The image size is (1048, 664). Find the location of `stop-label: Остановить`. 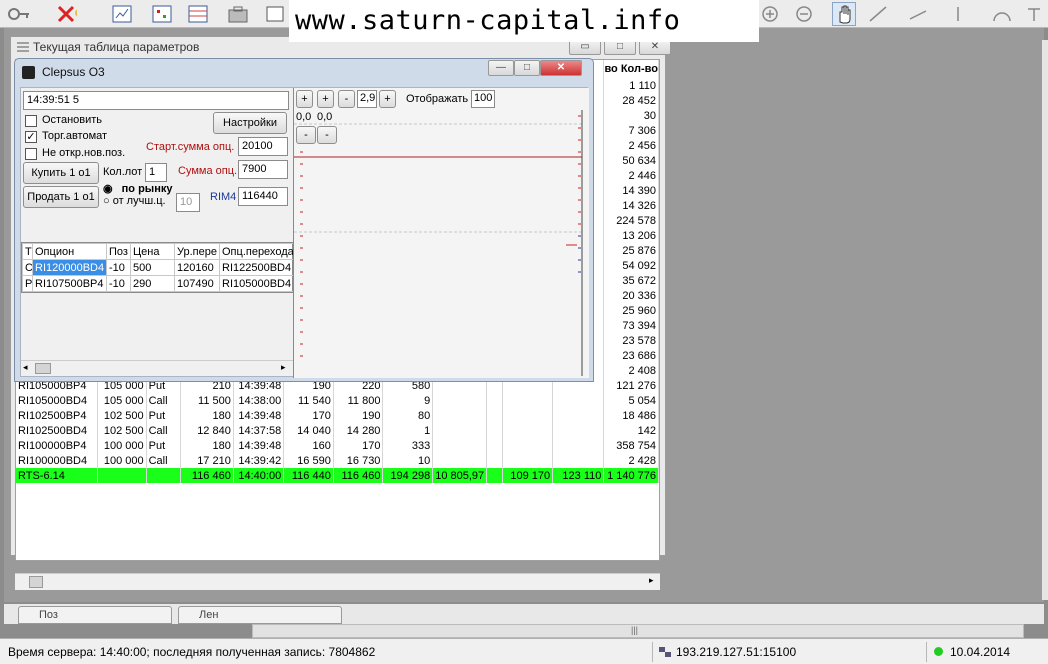

stop-label: Остановить is located at coordinates (72, 120).